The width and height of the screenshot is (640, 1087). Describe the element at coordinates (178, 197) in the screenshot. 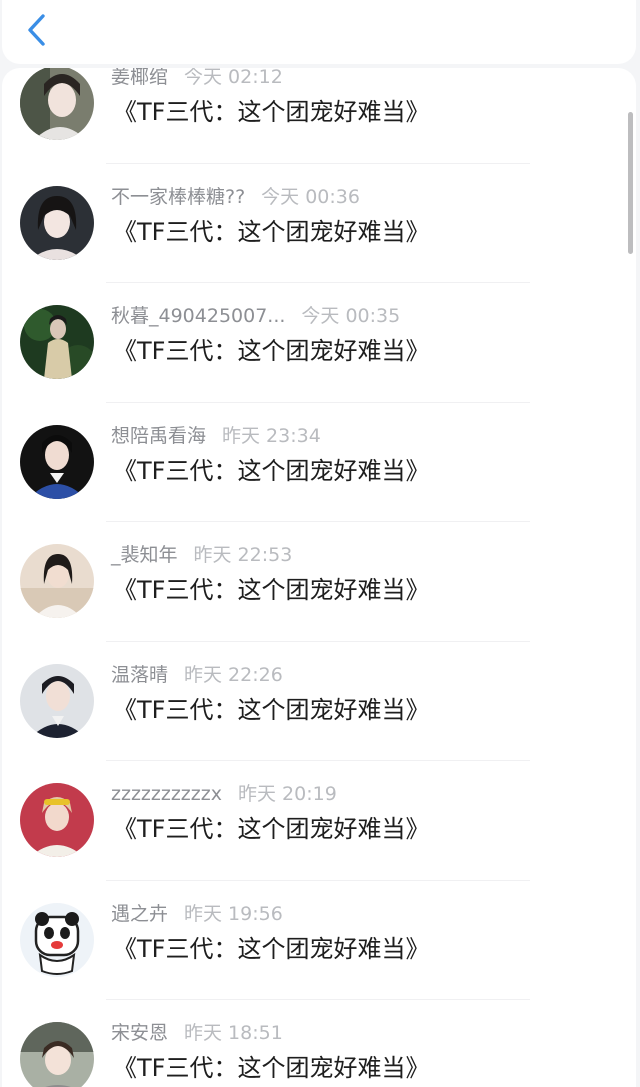

I see `user-name: 不一家棒棒糖??` at that location.